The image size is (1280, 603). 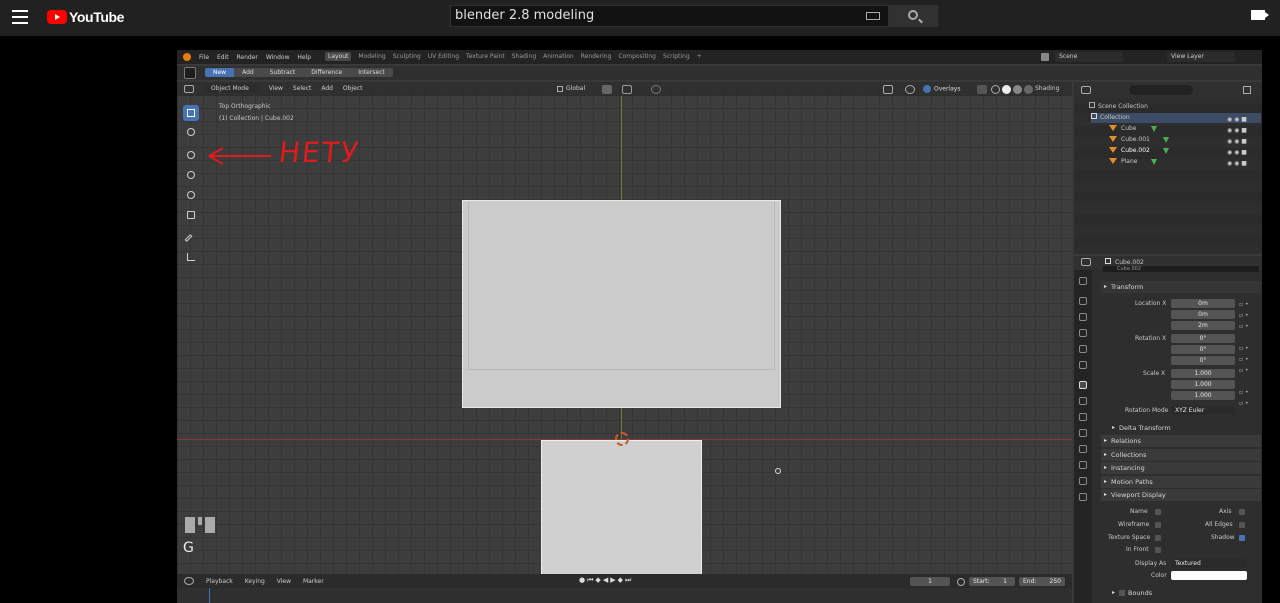 What do you see at coordinates (232, 88) in the screenshot?
I see `object-mode-dropdown: Object Mode` at bounding box center [232, 88].